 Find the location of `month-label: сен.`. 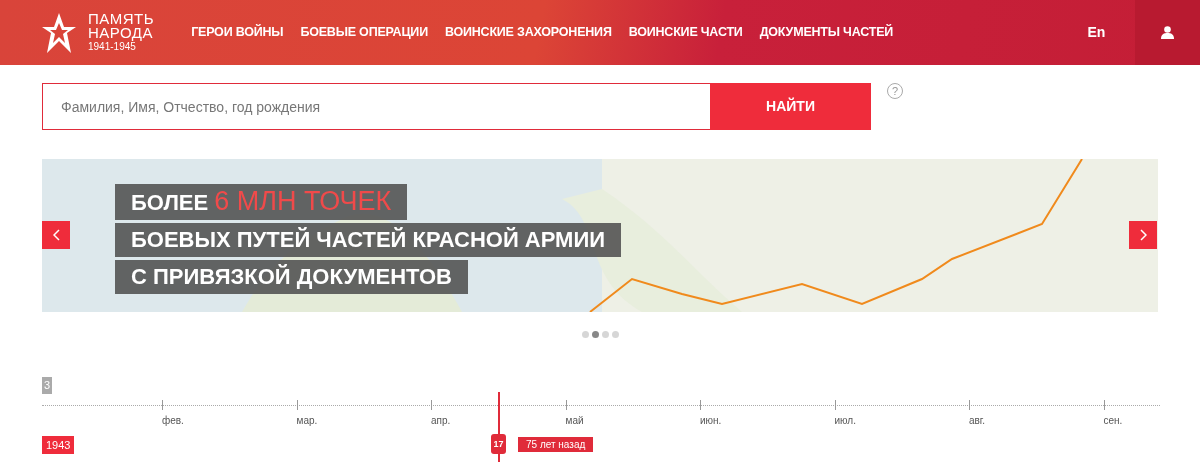

month-label: сен. is located at coordinates (1113, 421).